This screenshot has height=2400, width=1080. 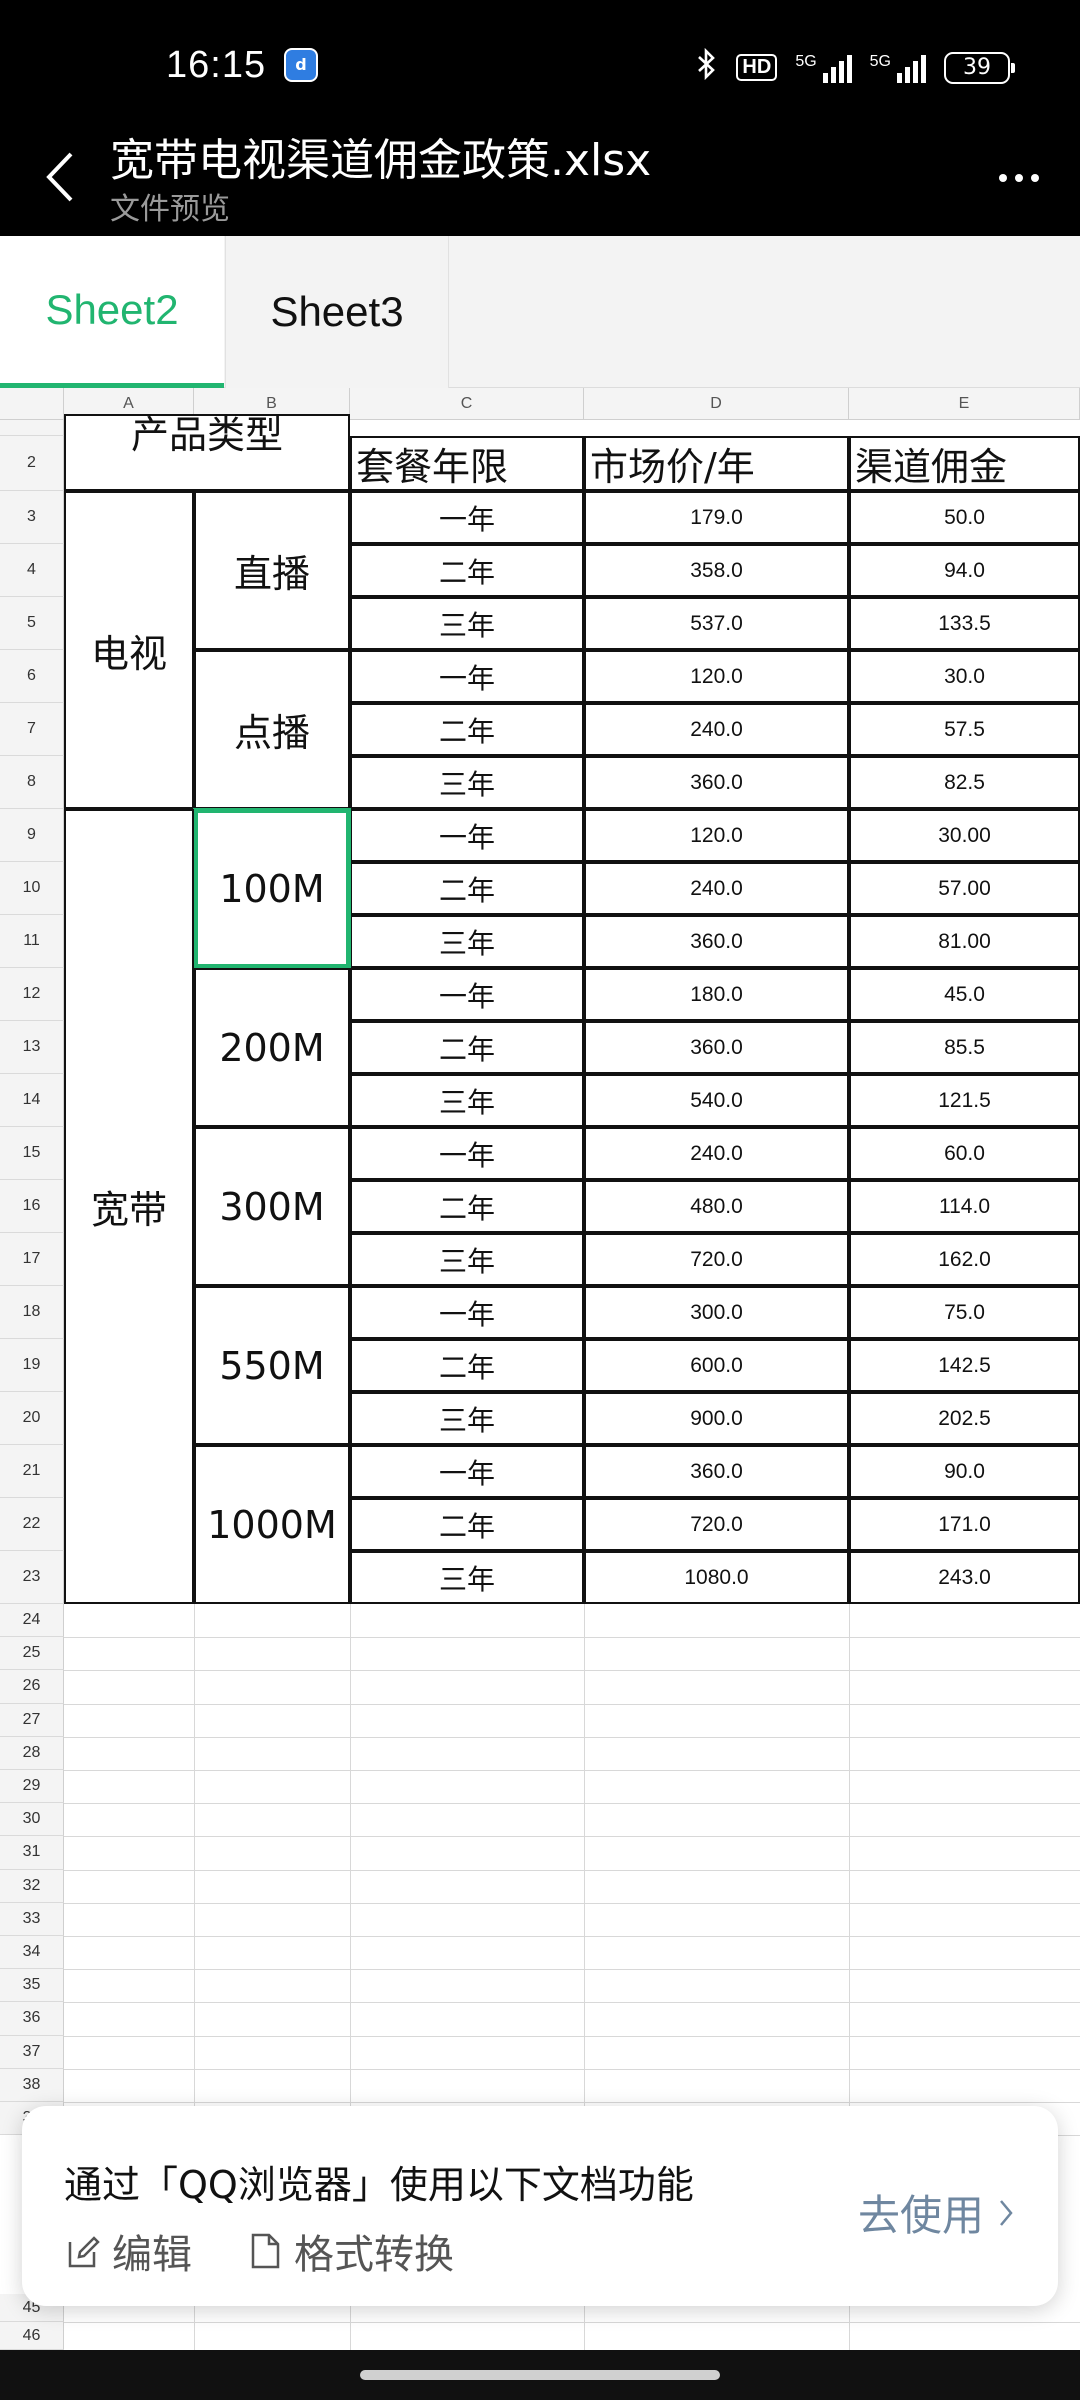 I want to click on cell-subcategory: 1000M, so click(x=272, y=1524).